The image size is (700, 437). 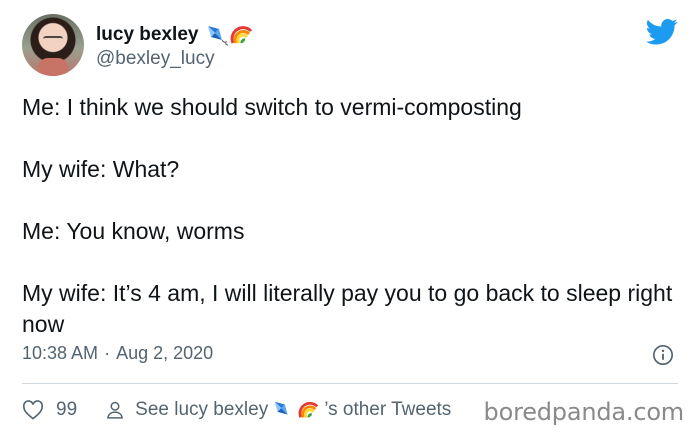 I want to click on see-other-prefix: See lucy bexley, so click(x=202, y=409).